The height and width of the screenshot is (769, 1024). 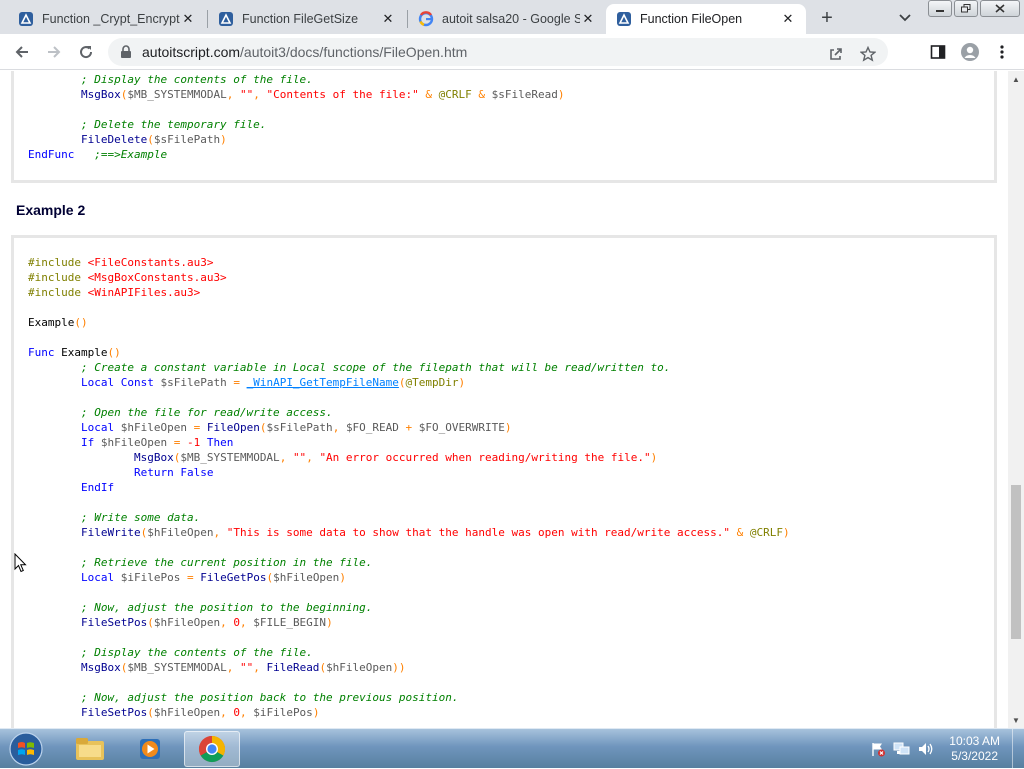 What do you see at coordinates (157, 277) in the screenshot?
I see `code-token: <MsgBoxConstants.au3>` at bounding box center [157, 277].